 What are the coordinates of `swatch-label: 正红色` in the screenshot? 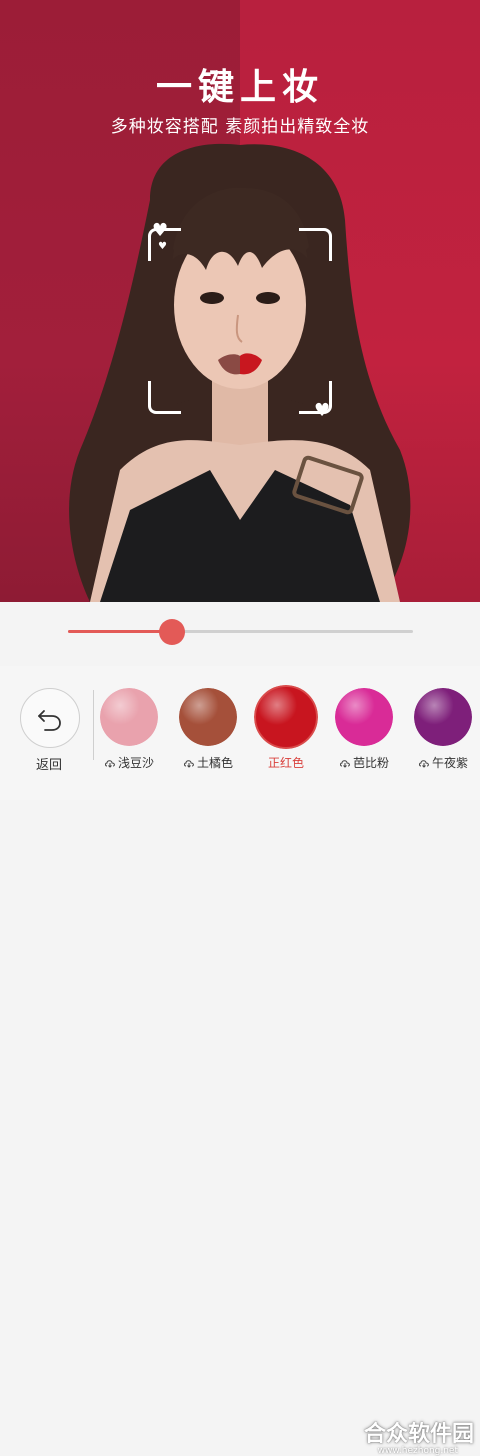 It's located at (286, 762).